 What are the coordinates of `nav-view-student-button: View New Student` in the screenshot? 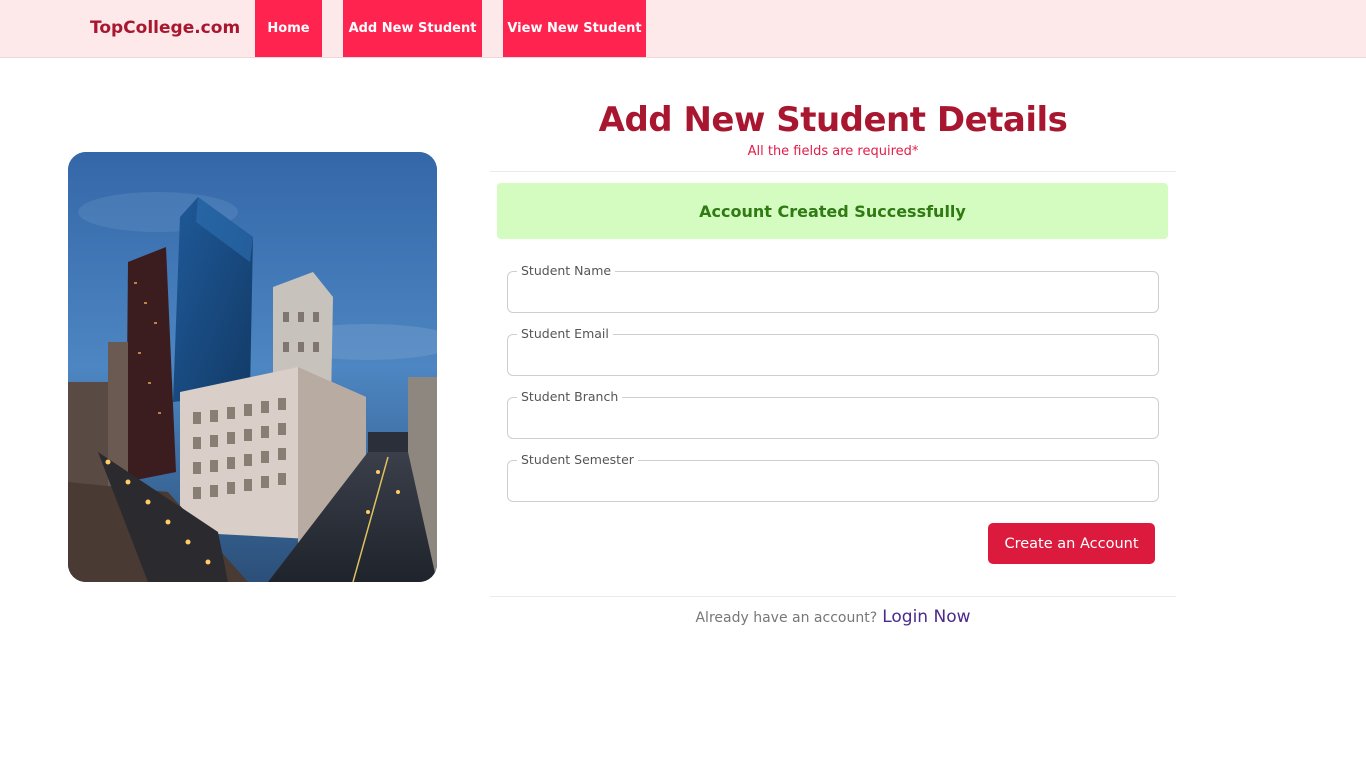 It's located at (574, 28).